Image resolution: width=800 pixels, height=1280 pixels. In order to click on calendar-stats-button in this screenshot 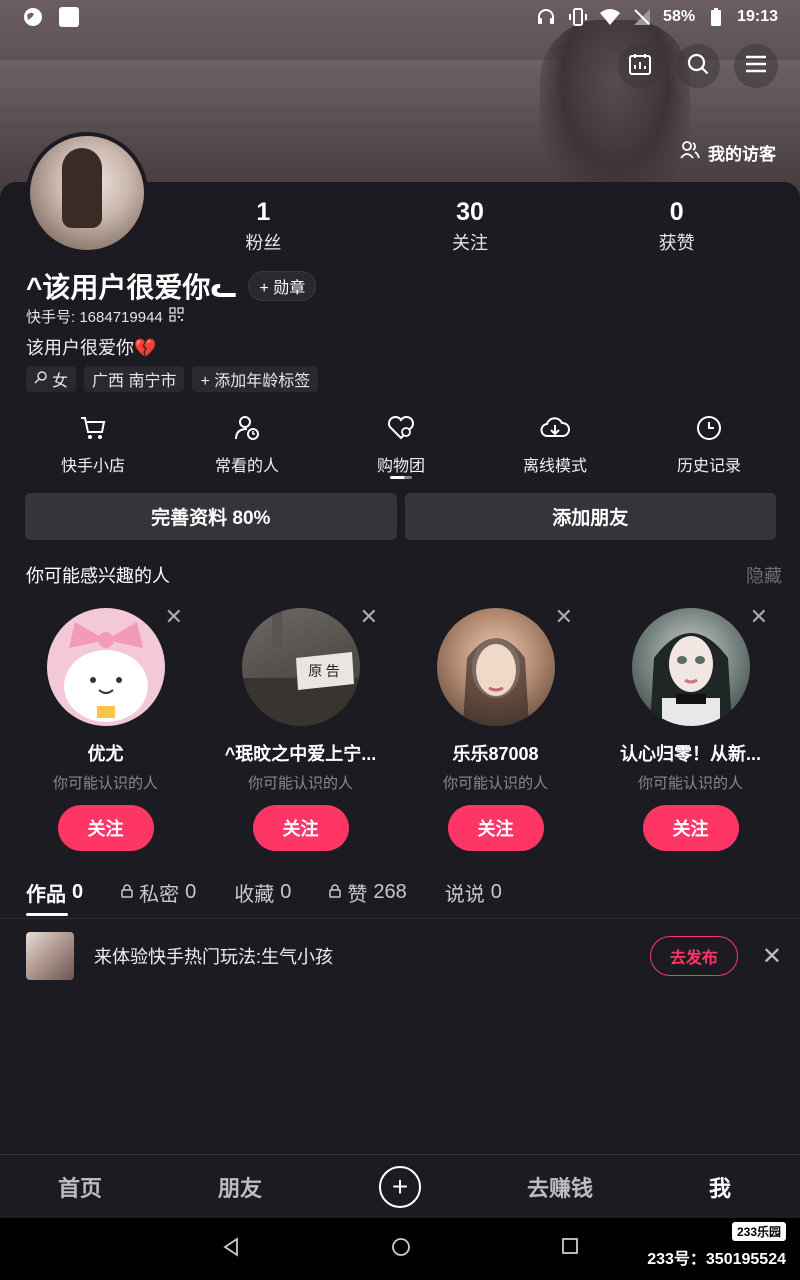, I will do `click(640, 66)`.